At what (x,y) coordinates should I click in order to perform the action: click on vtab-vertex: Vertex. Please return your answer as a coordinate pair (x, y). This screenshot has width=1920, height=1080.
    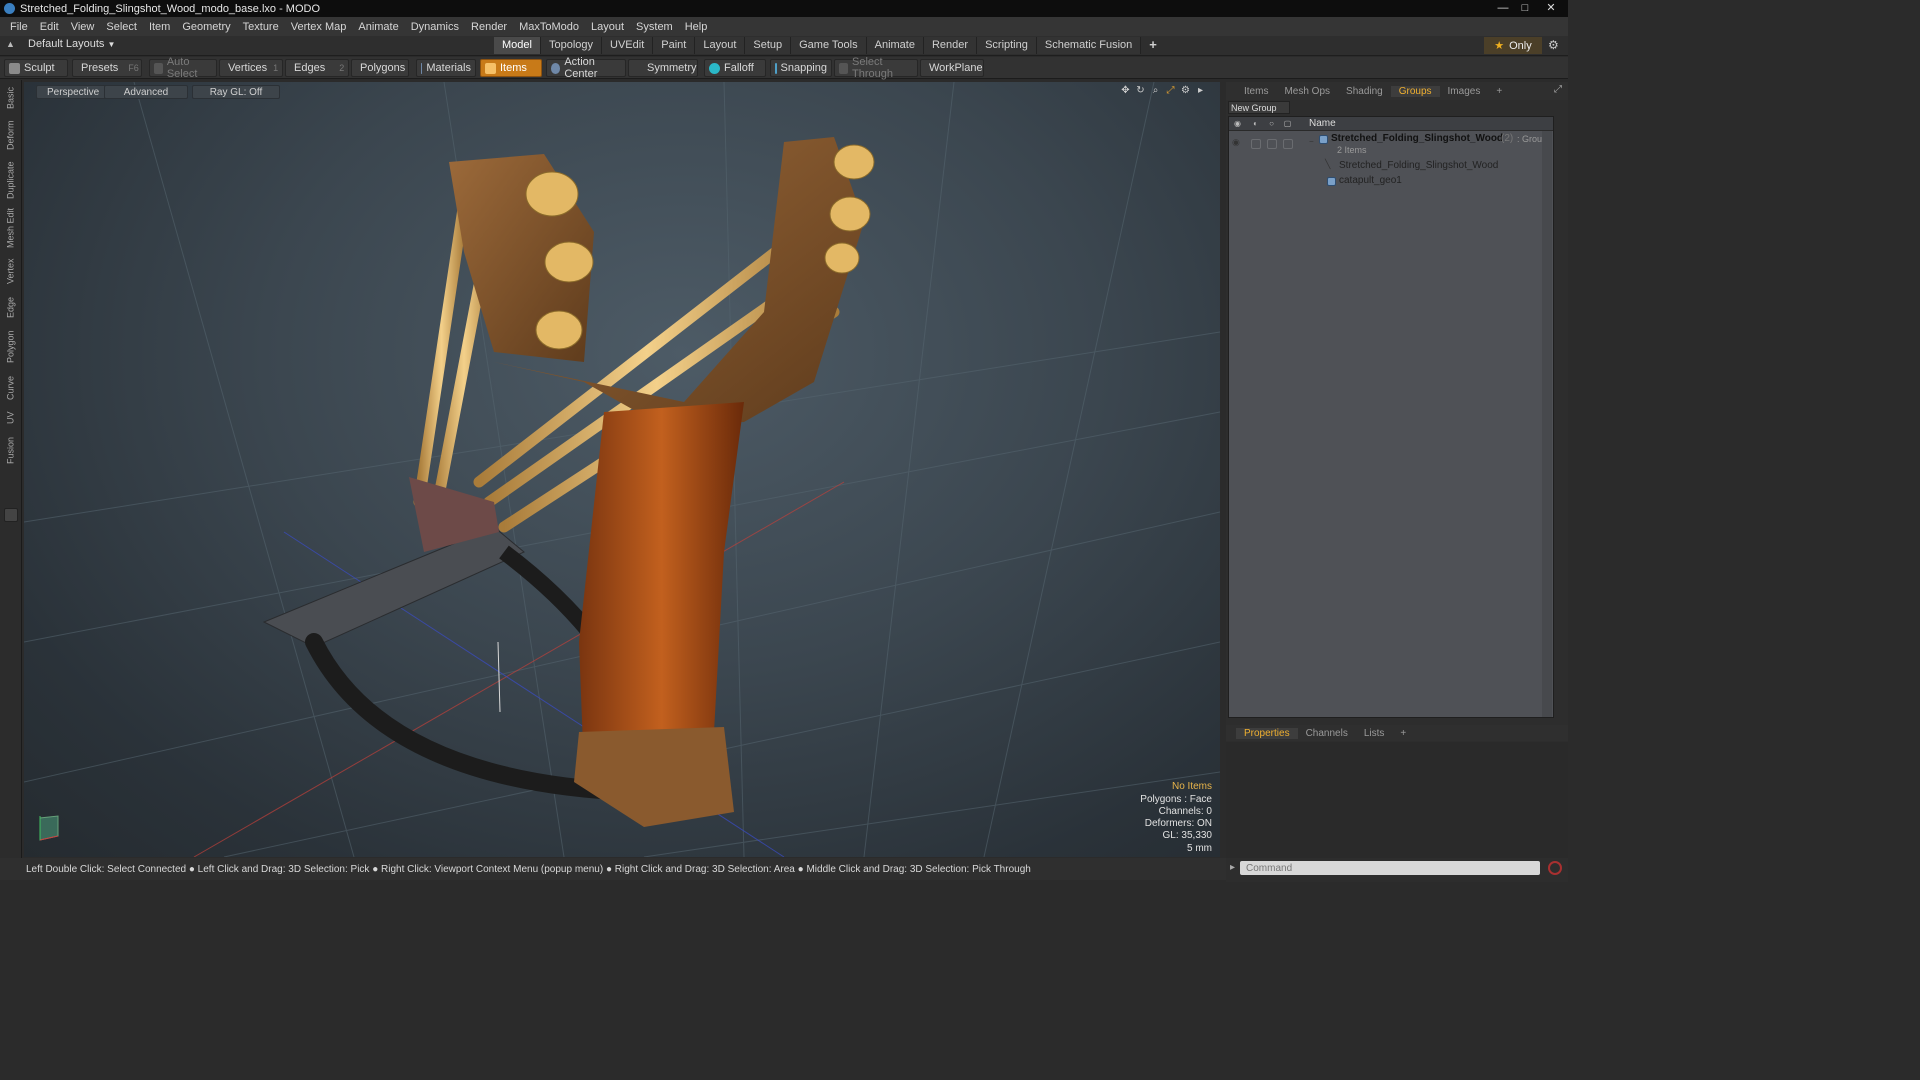
    Looking at the image, I should click on (10, 271).